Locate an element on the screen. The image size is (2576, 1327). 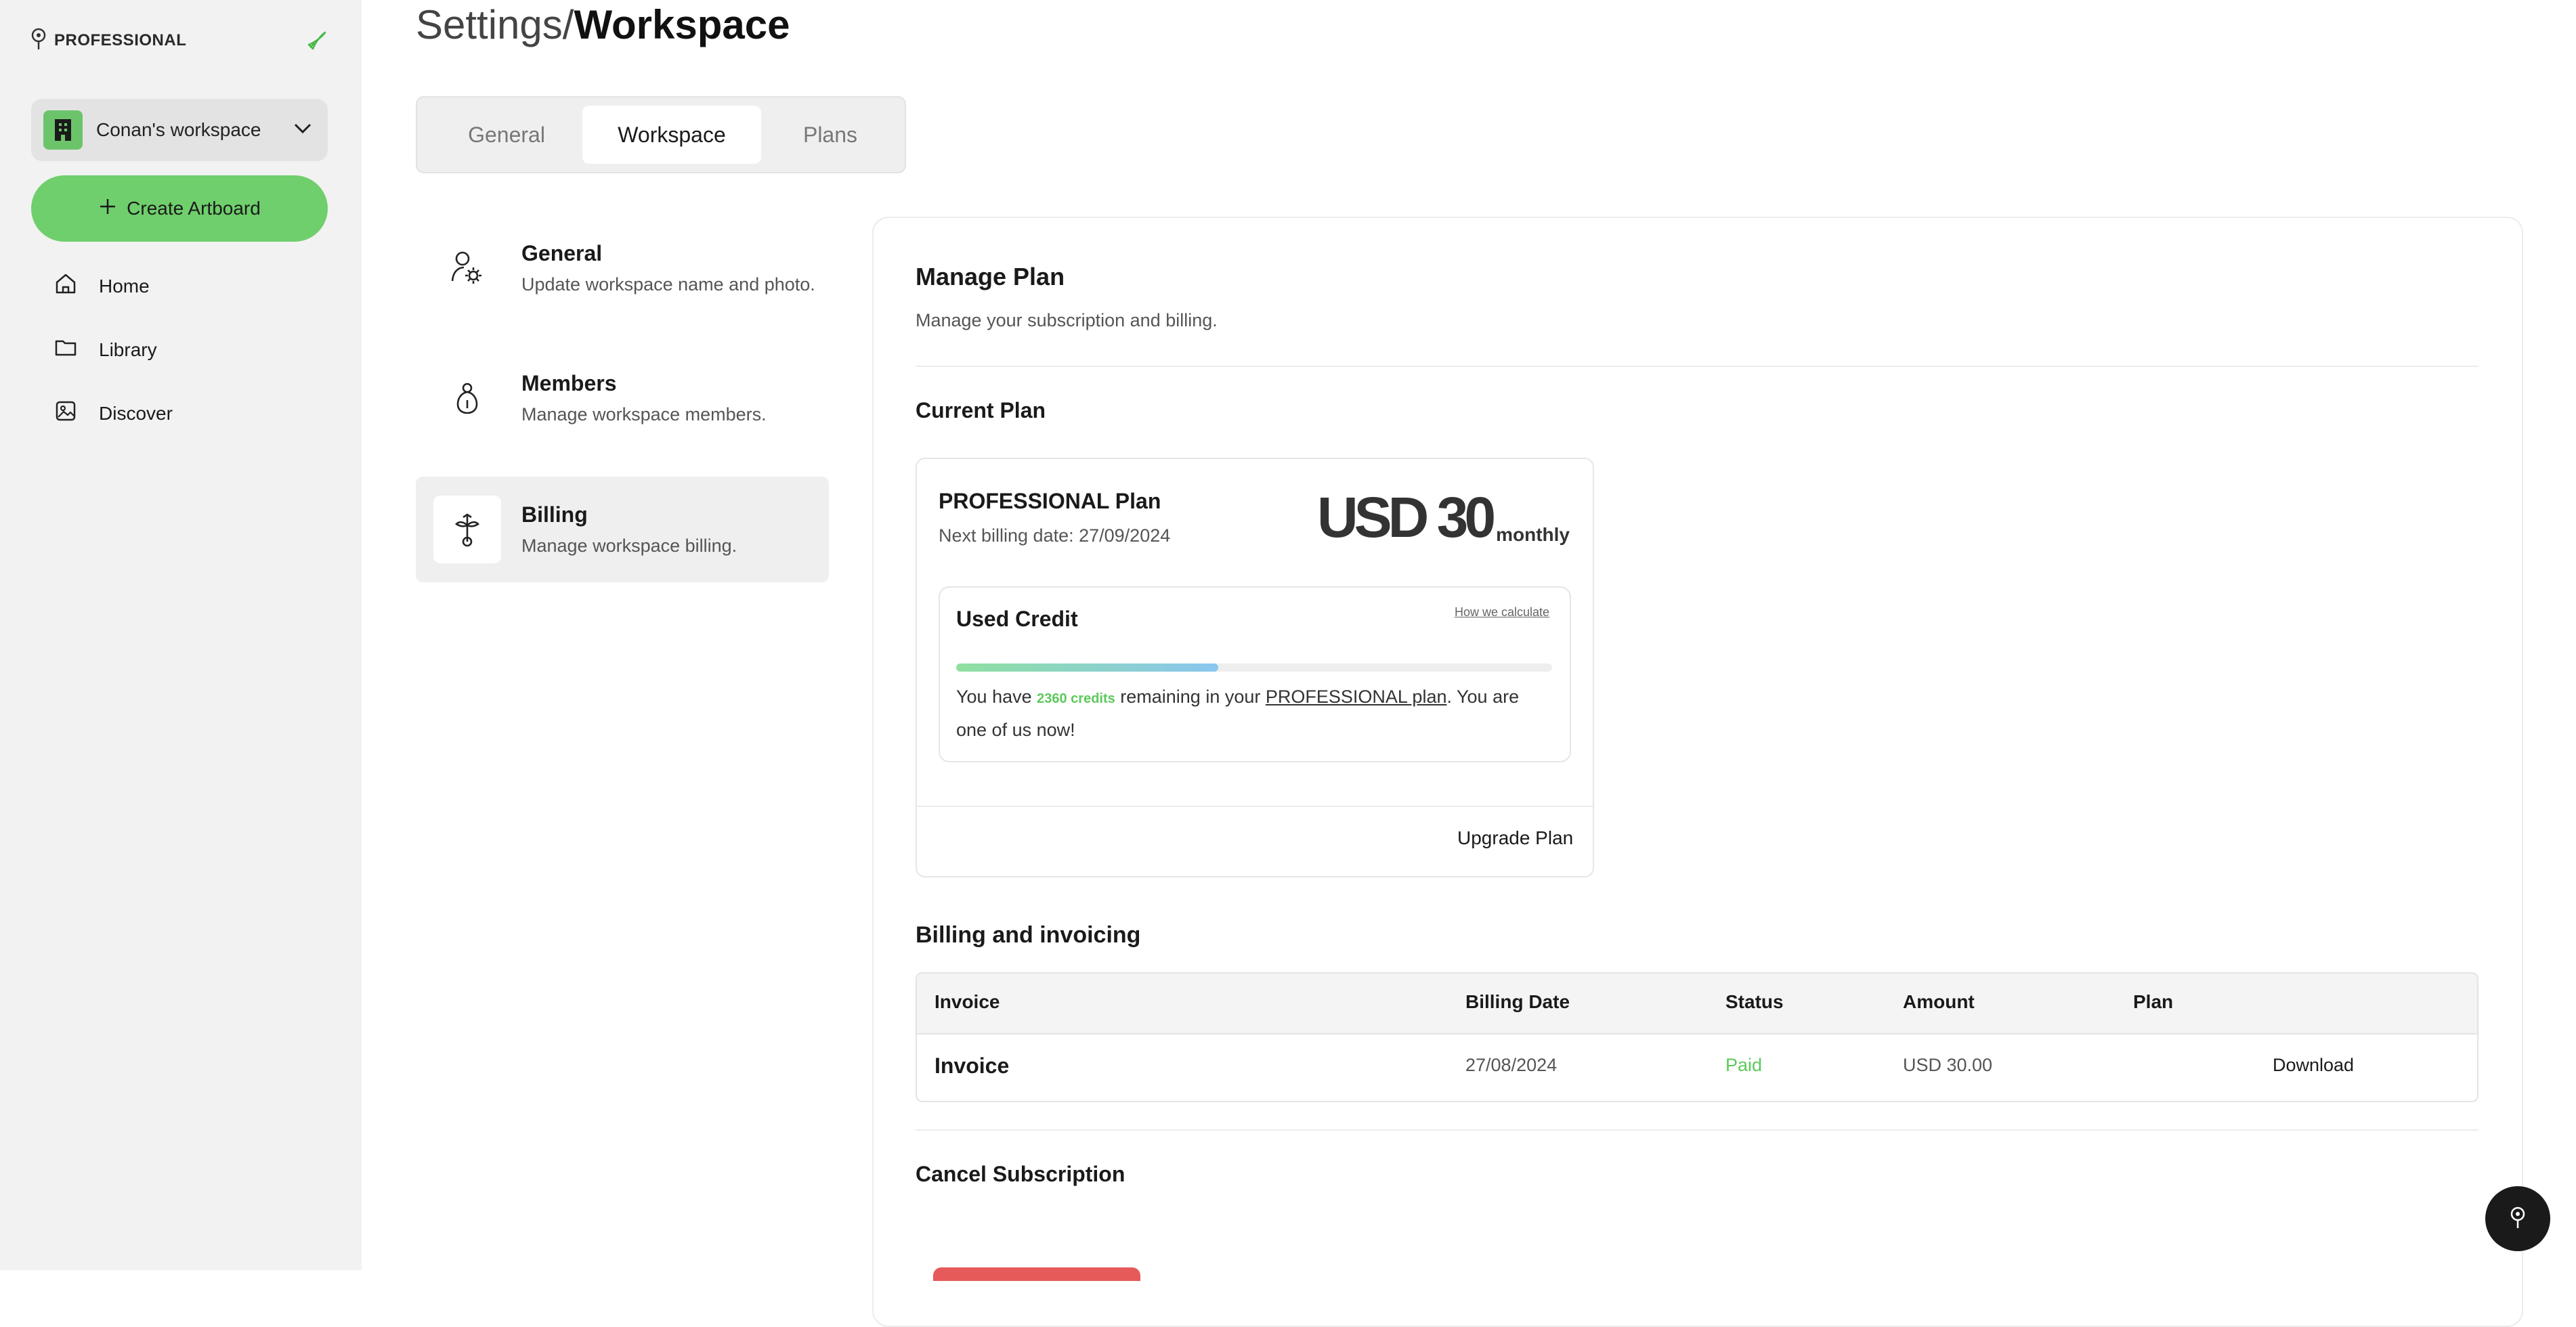
billing-heading: Billing and invoicing is located at coordinates (1028, 935).